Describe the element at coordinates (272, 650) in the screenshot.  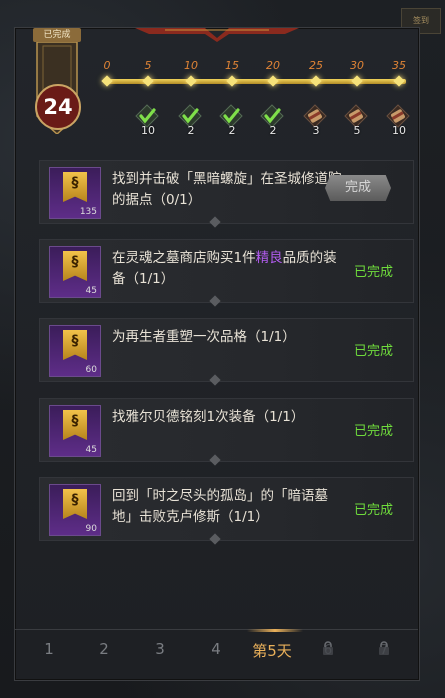
I see `tab-day-5: 第5天` at that location.